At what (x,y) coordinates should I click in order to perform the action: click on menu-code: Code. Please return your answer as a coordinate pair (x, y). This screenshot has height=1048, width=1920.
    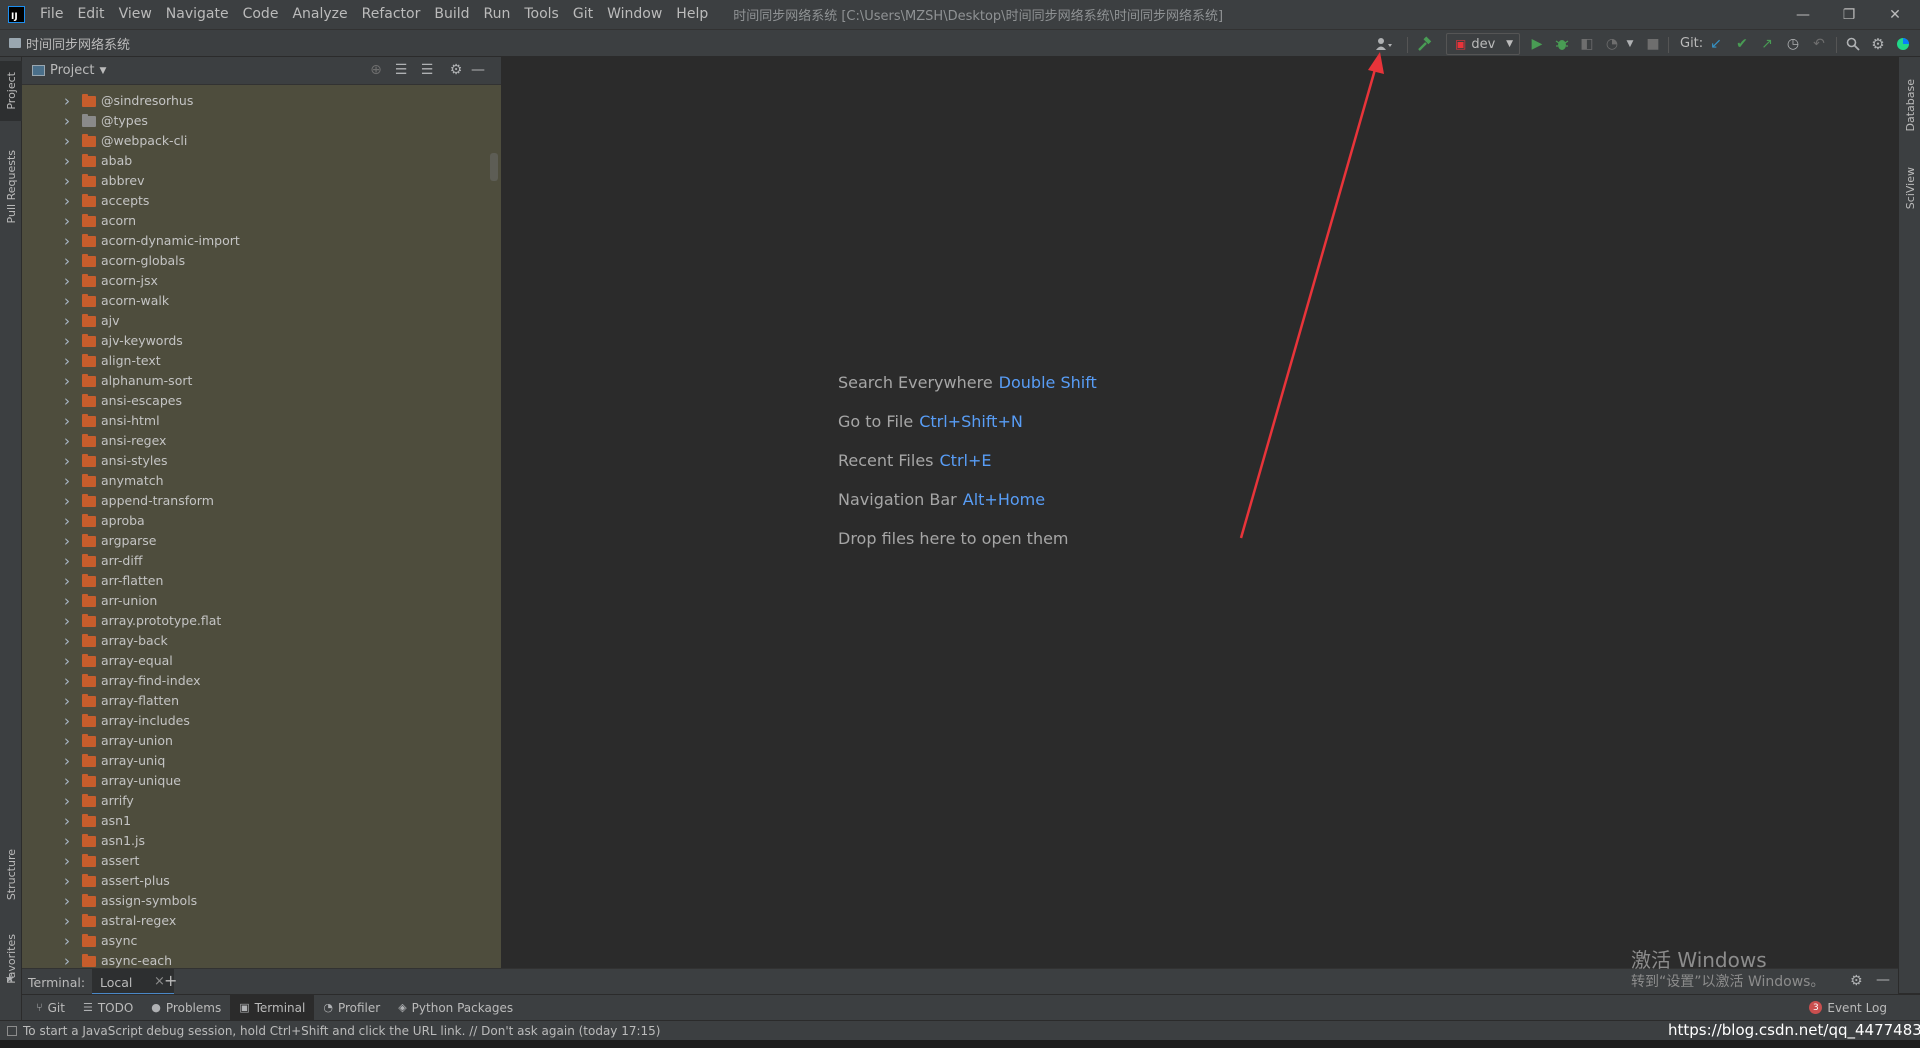
    Looking at the image, I should click on (261, 14).